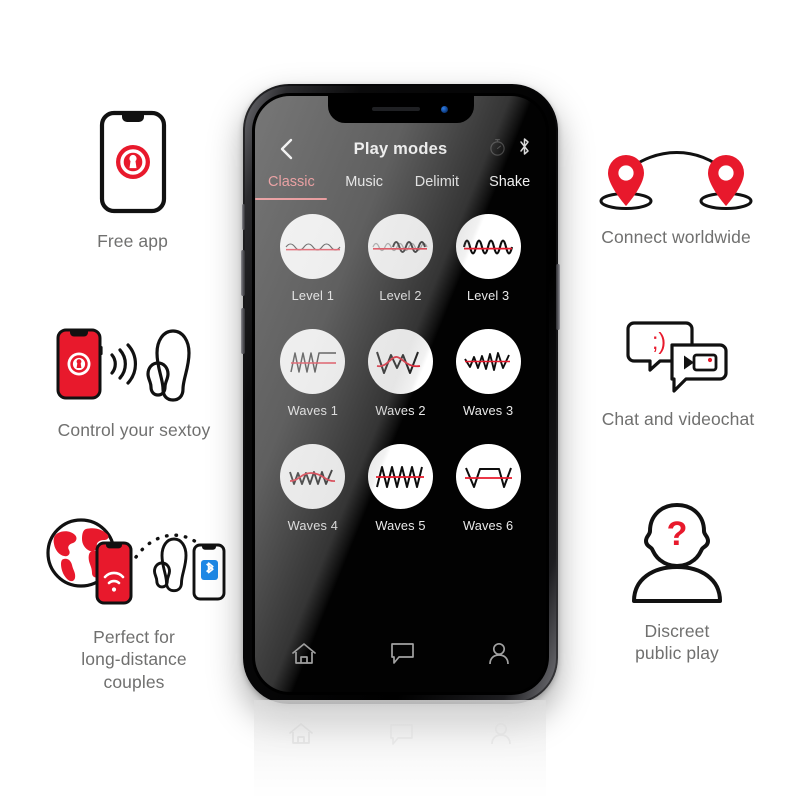 The image size is (800, 800). What do you see at coordinates (488, 525) in the screenshot?
I see `mode-label: Waves 6` at bounding box center [488, 525].